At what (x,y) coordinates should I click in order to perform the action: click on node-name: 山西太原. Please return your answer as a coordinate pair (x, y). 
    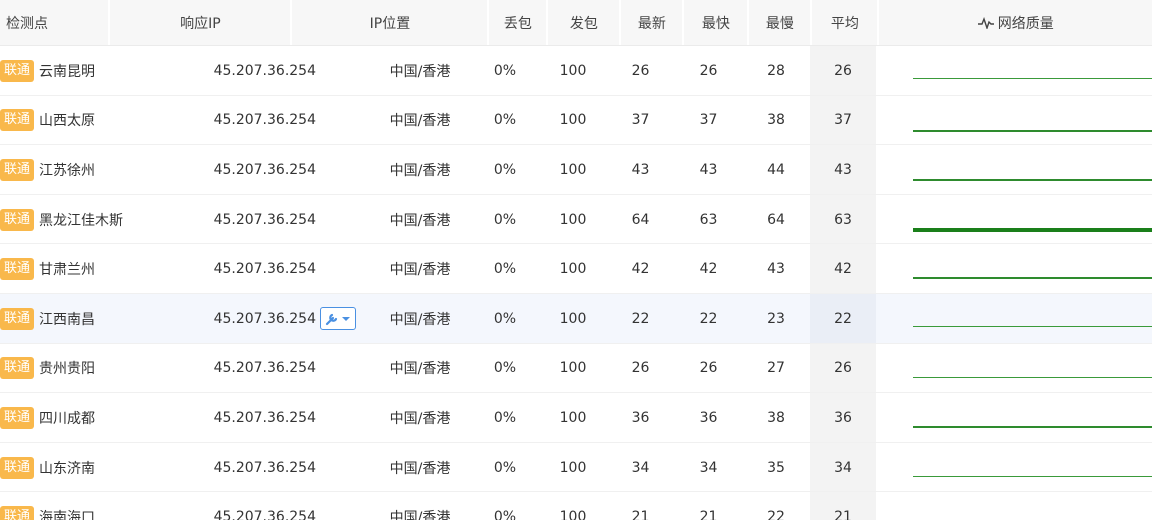
    Looking at the image, I should click on (67, 121).